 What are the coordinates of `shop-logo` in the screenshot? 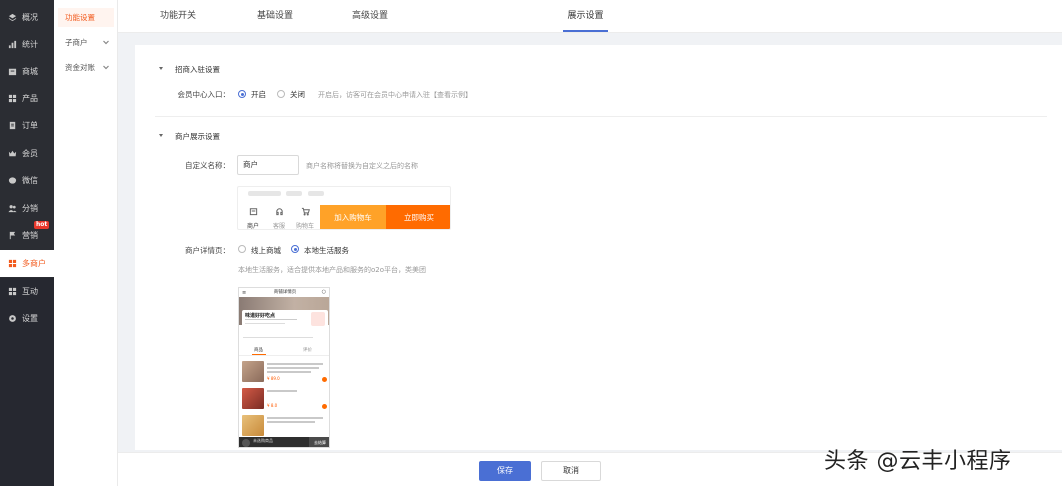 It's located at (318, 319).